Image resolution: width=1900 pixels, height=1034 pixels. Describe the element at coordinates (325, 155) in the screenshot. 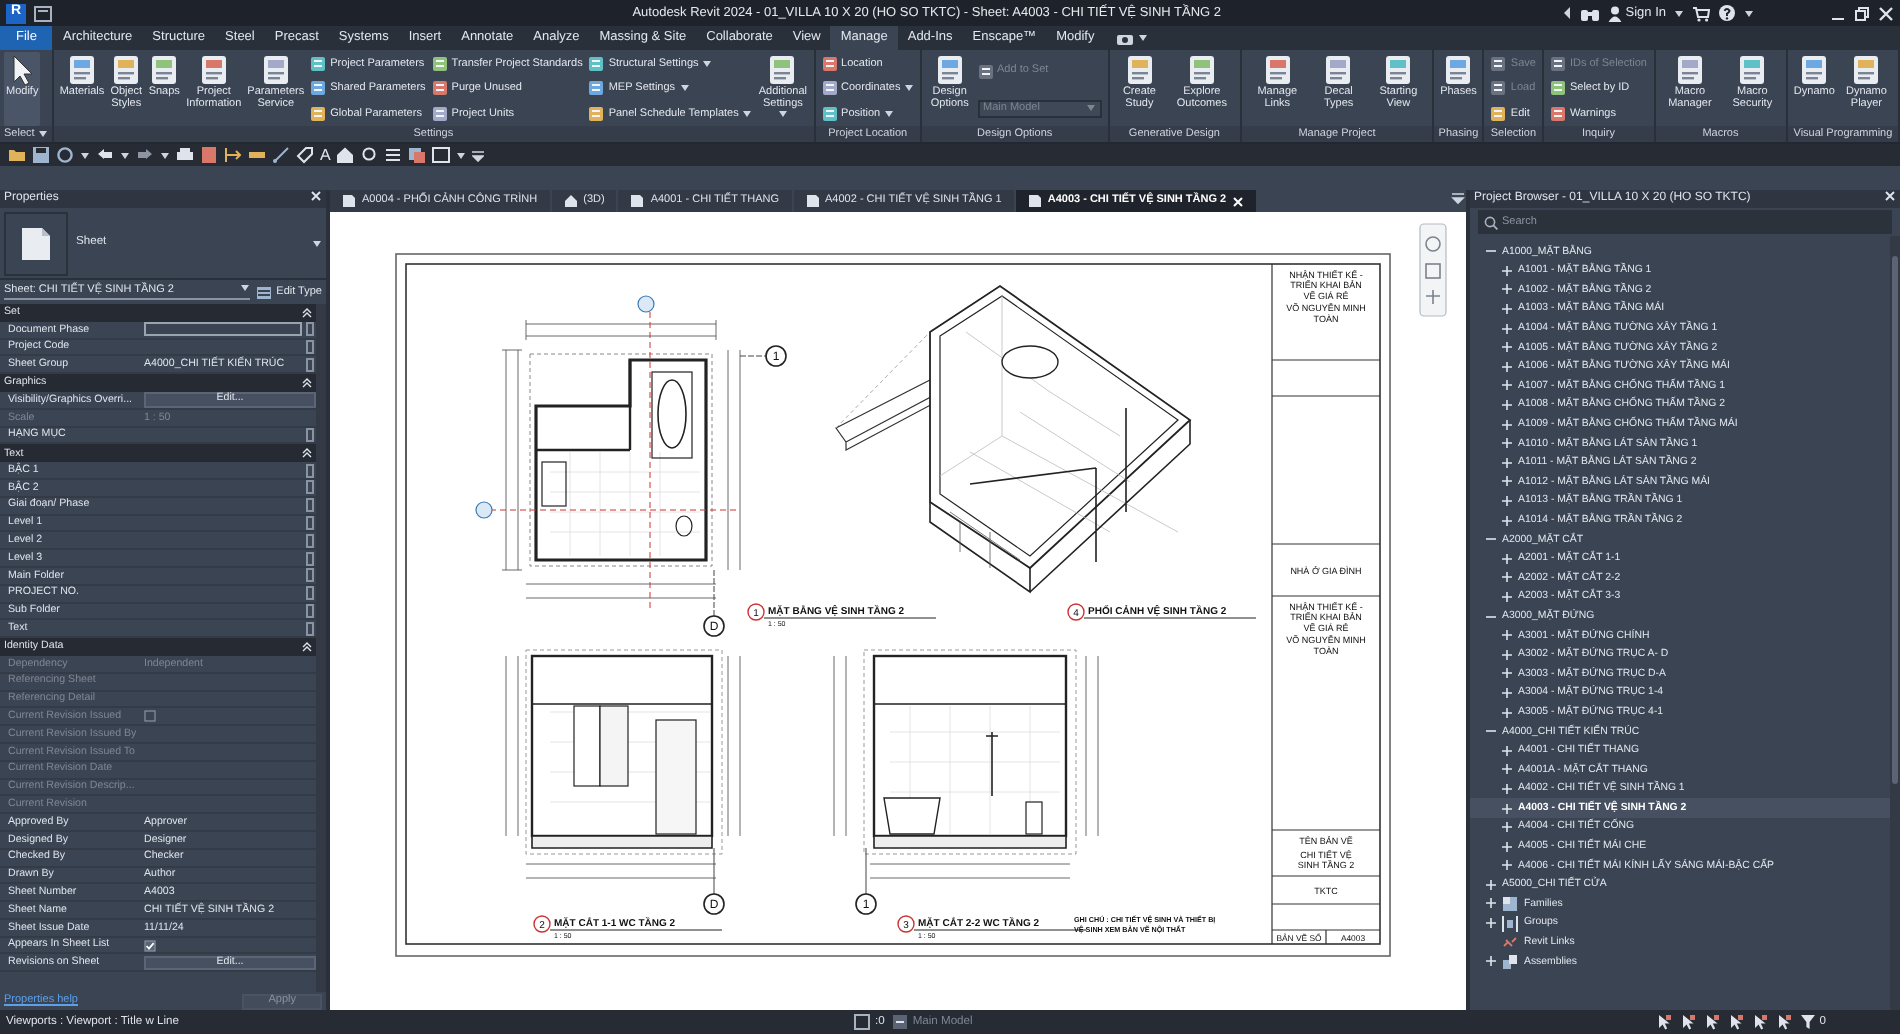

I see `text-tool-button: A` at that location.